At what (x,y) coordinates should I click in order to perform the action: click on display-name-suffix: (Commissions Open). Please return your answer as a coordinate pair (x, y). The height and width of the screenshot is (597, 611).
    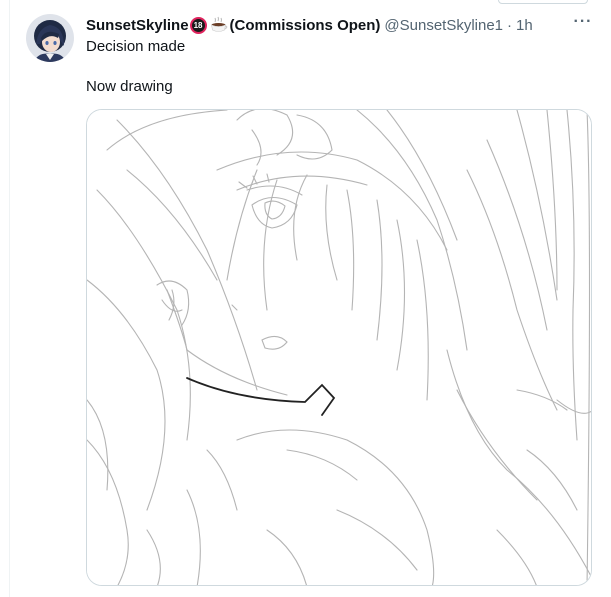
    Looking at the image, I should click on (305, 25).